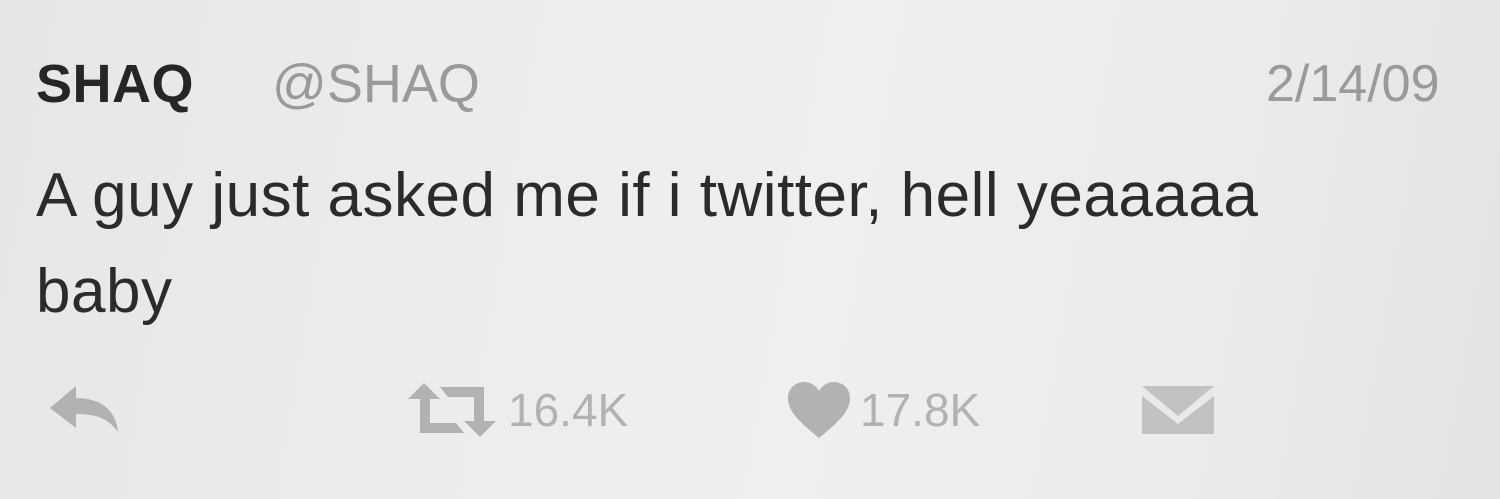  I want to click on user-handle: @SHAQ, so click(376, 84).